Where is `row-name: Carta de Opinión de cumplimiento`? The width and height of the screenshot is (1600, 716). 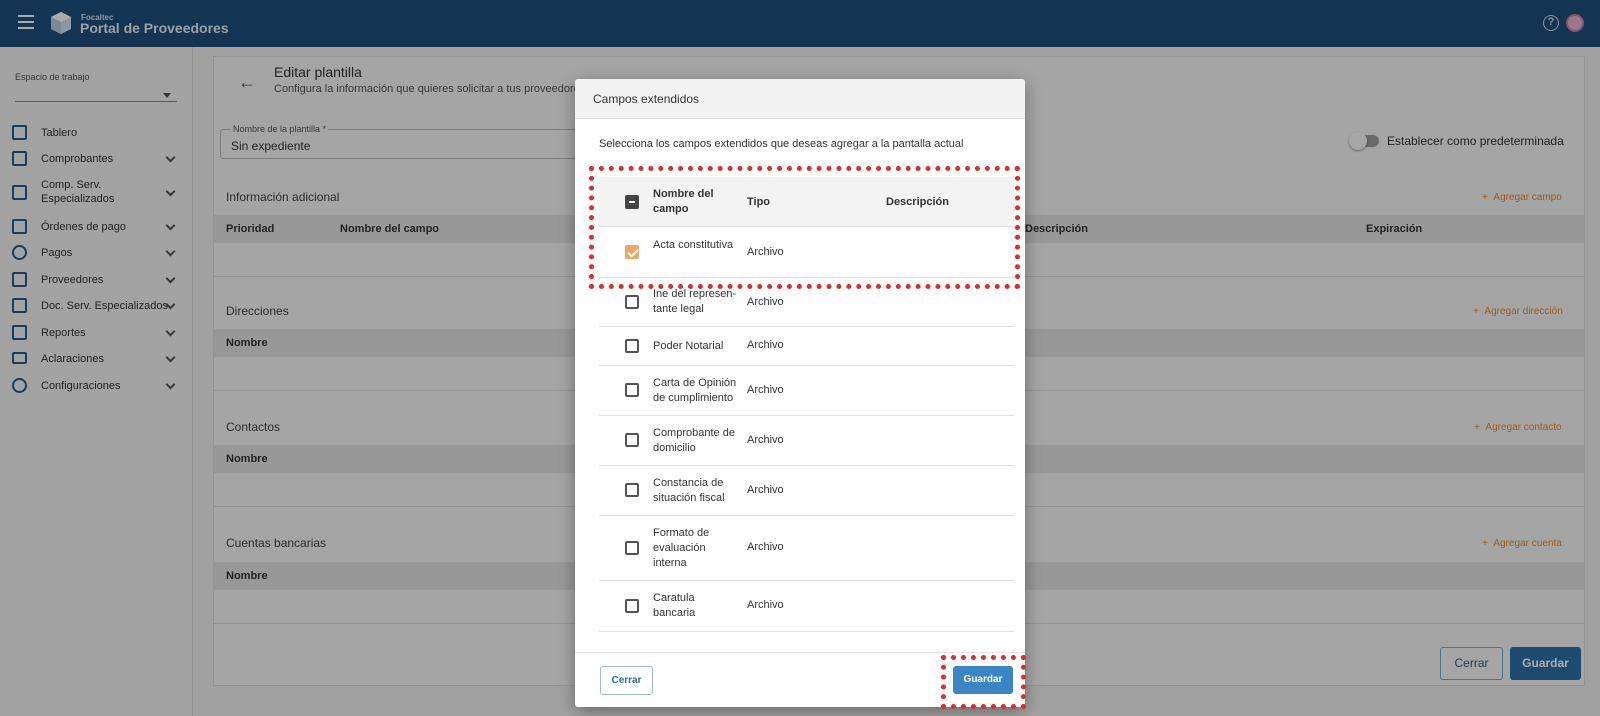 row-name: Carta de Opinión de cumplimiento is located at coordinates (695, 390).